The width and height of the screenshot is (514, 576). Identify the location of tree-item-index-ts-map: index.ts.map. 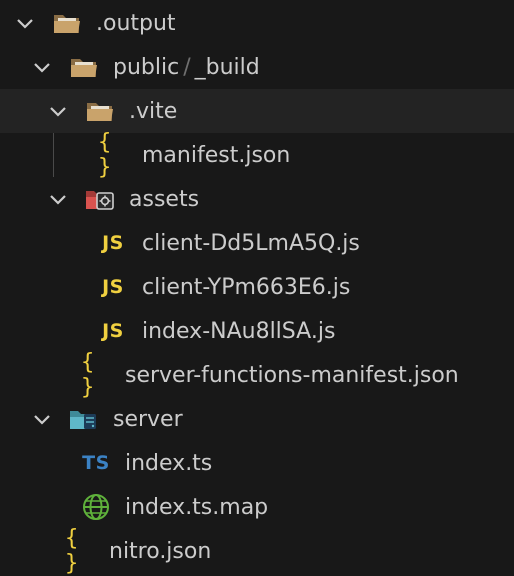
(257, 507).